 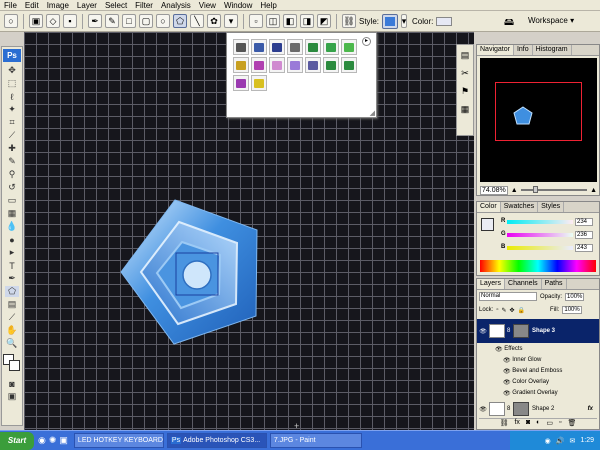 I want to click on move-tool-icon: ✥, so click(x=12, y=70).